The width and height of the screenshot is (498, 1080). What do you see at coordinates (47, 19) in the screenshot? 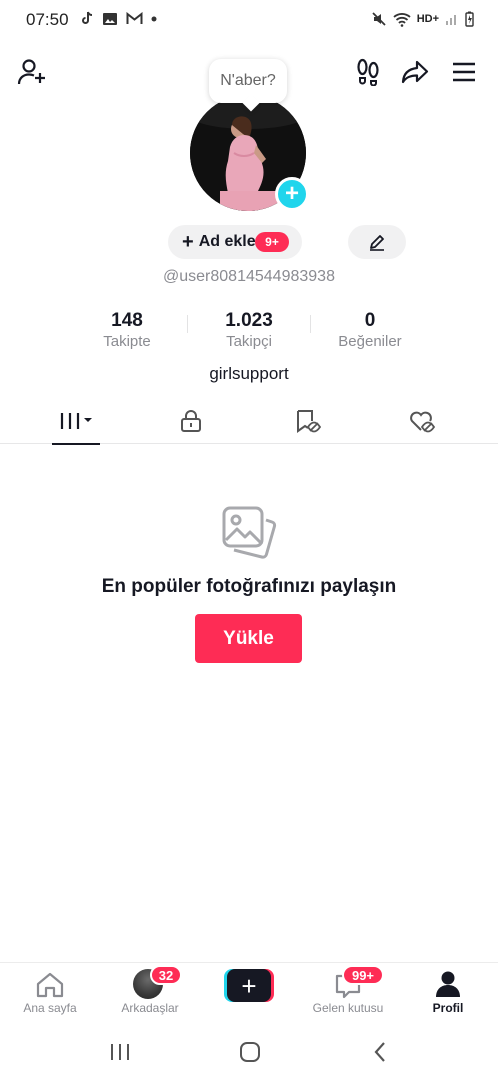
I see `status-time: 07:50` at bounding box center [47, 19].